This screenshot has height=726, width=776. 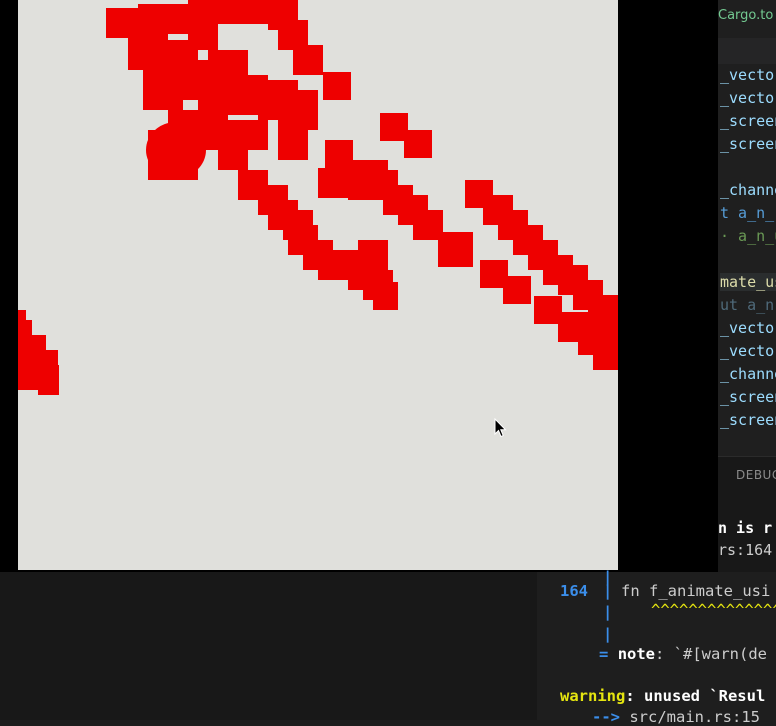 What do you see at coordinates (747, 213) in the screenshot?
I see `code-line: t a_n_` at bounding box center [747, 213].